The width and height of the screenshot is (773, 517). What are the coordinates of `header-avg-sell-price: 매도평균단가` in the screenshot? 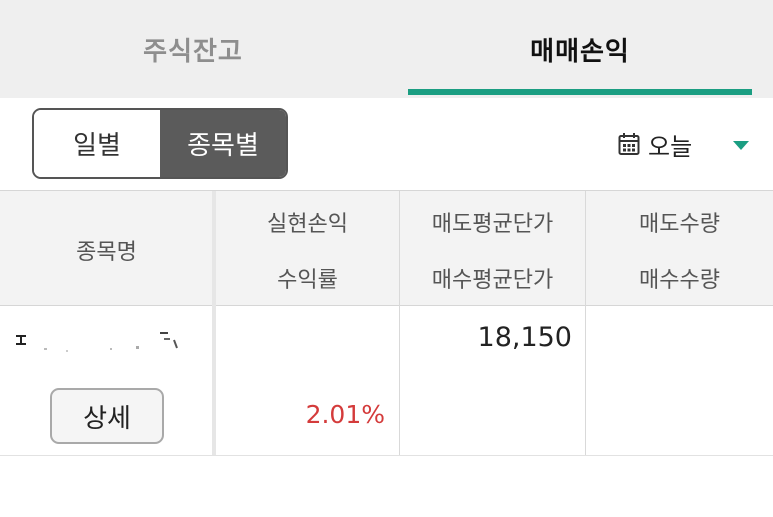 It's located at (492, 224).